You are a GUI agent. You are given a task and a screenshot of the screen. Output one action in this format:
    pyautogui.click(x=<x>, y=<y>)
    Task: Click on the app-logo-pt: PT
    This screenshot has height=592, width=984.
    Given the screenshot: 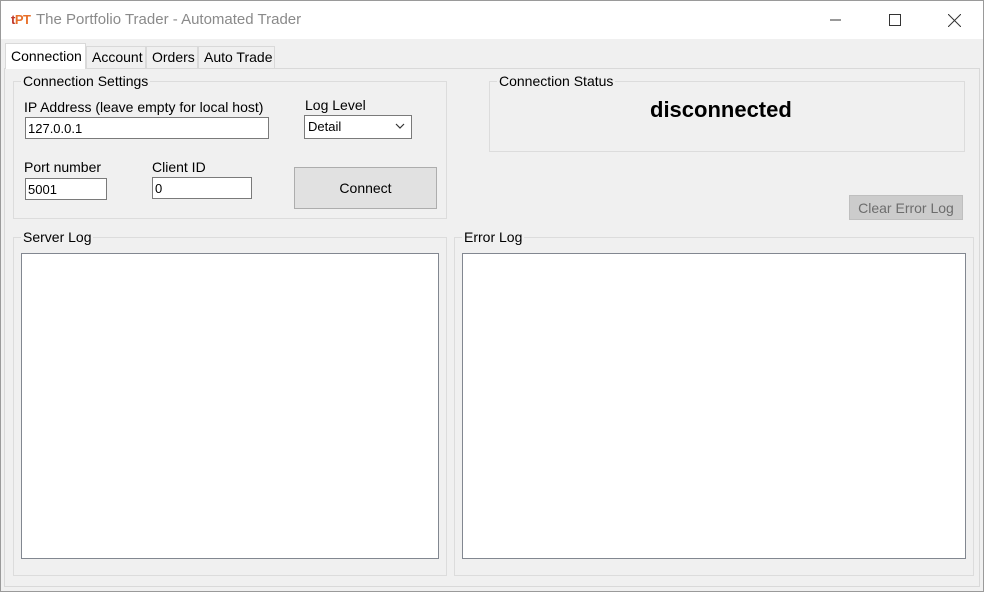 What is the action you would take?
    pyautogui.click(x=22, y=19)
    